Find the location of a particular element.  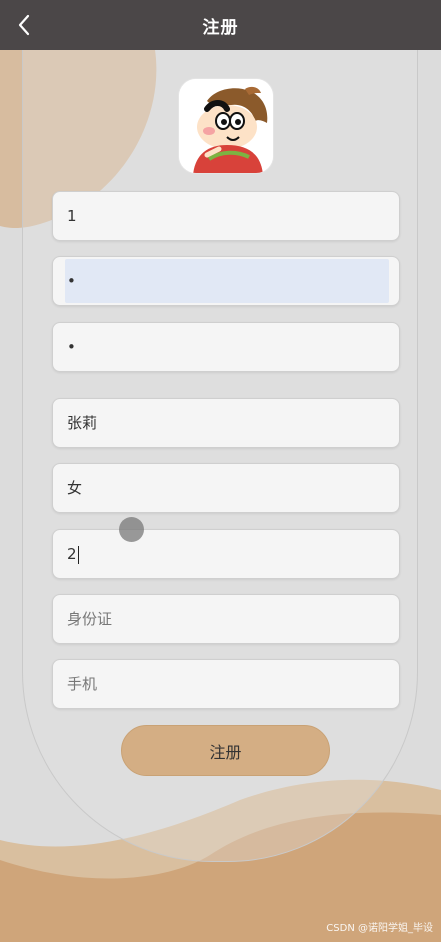

password-field: • is located at coordinates (226, 281).